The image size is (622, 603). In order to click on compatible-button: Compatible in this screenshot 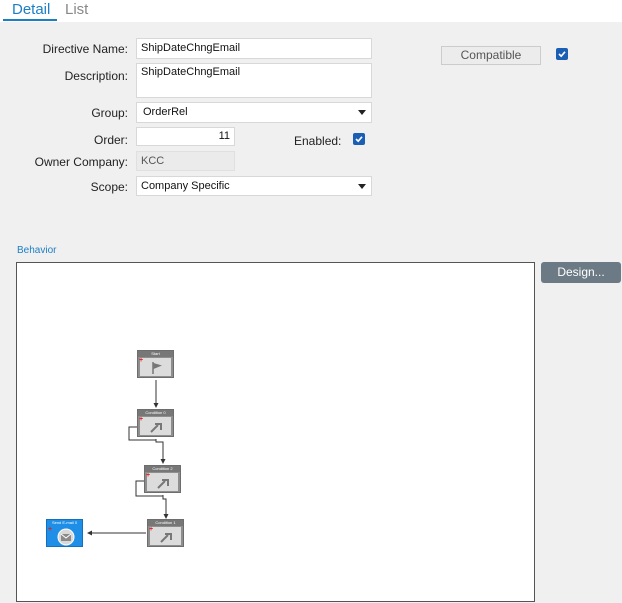, I will do `click(491, 55)`.